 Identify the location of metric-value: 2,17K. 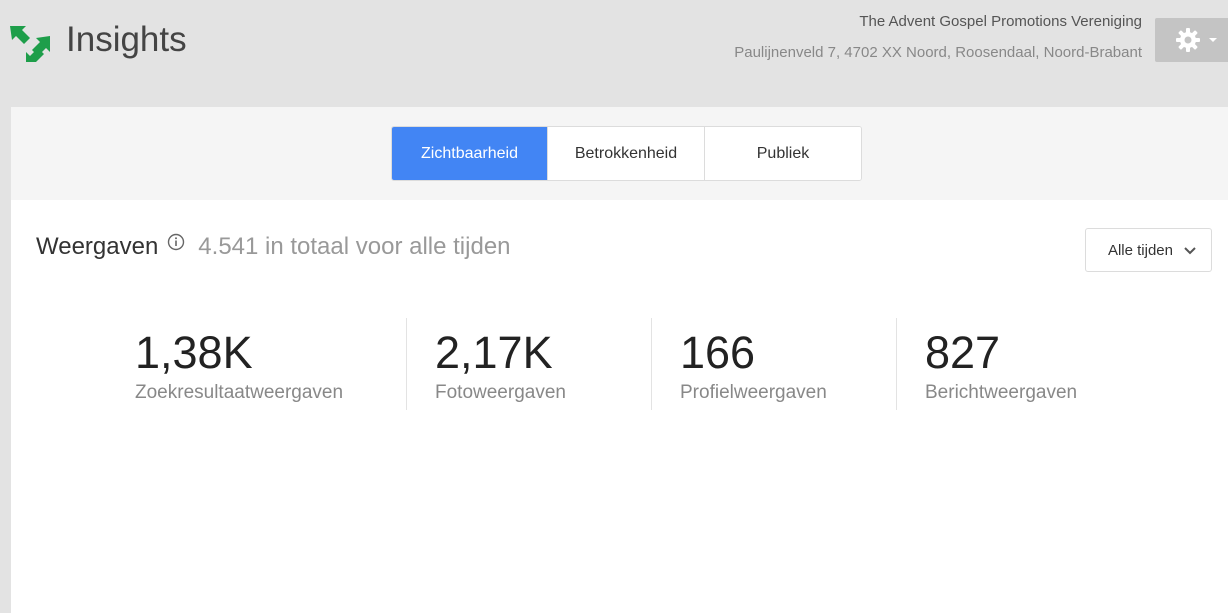
(494, 352).